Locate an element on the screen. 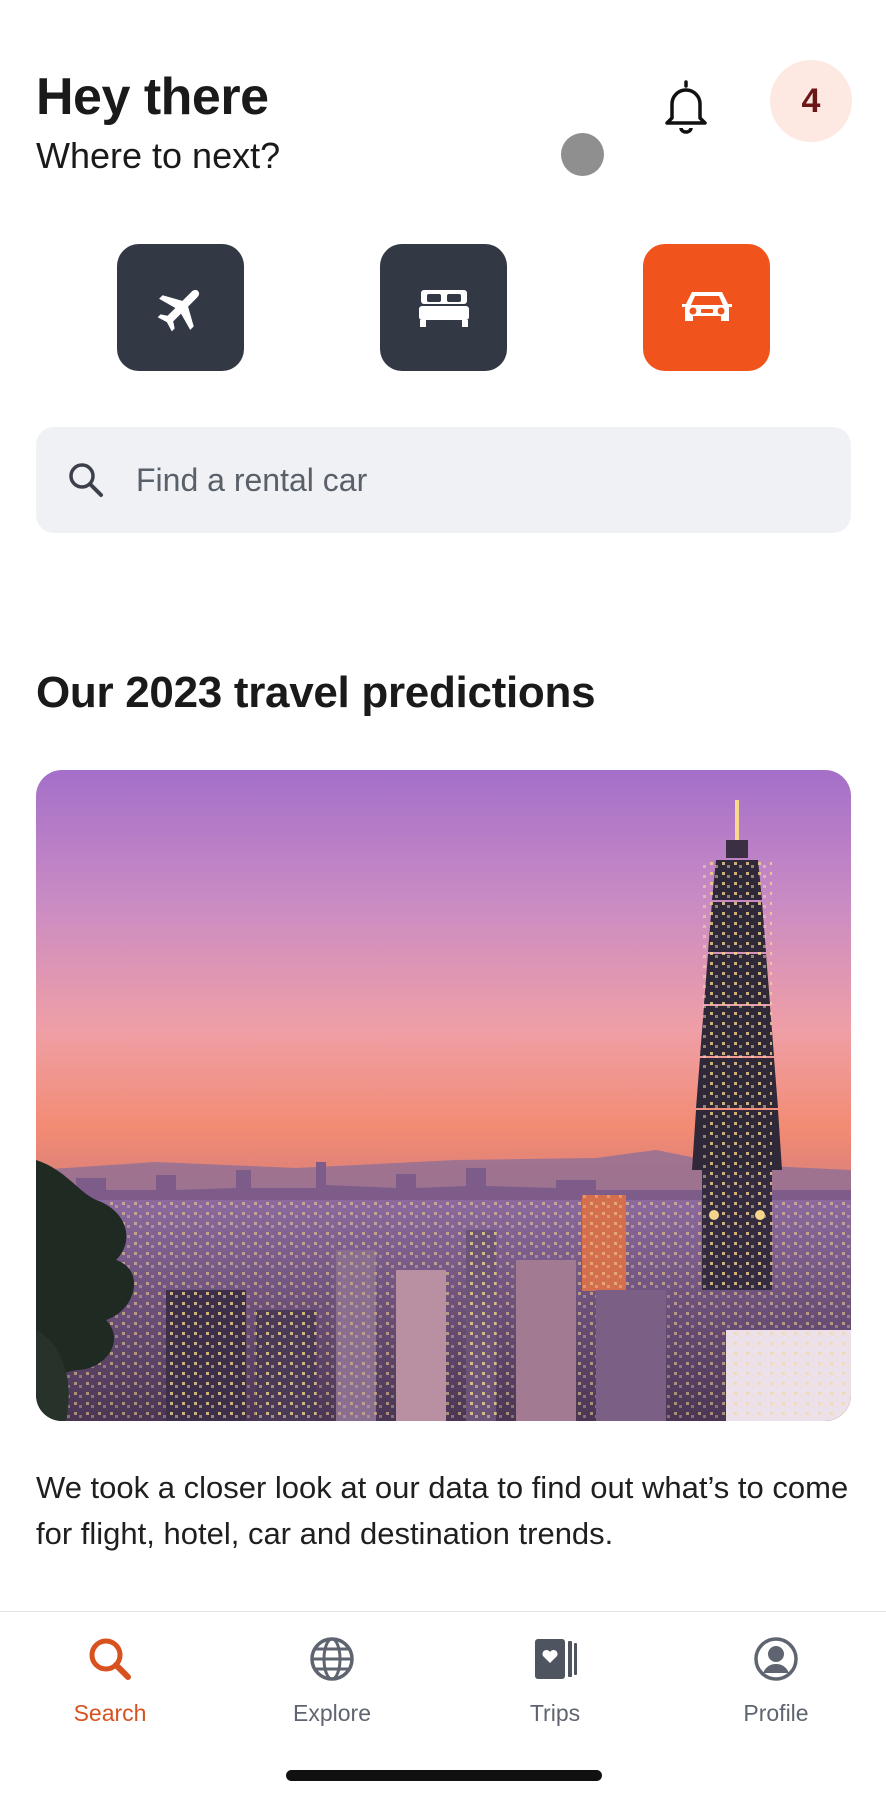 Image resolution: width=886 pixels, height=1800 pixels. cars-button is located at coordinates (706, 307).